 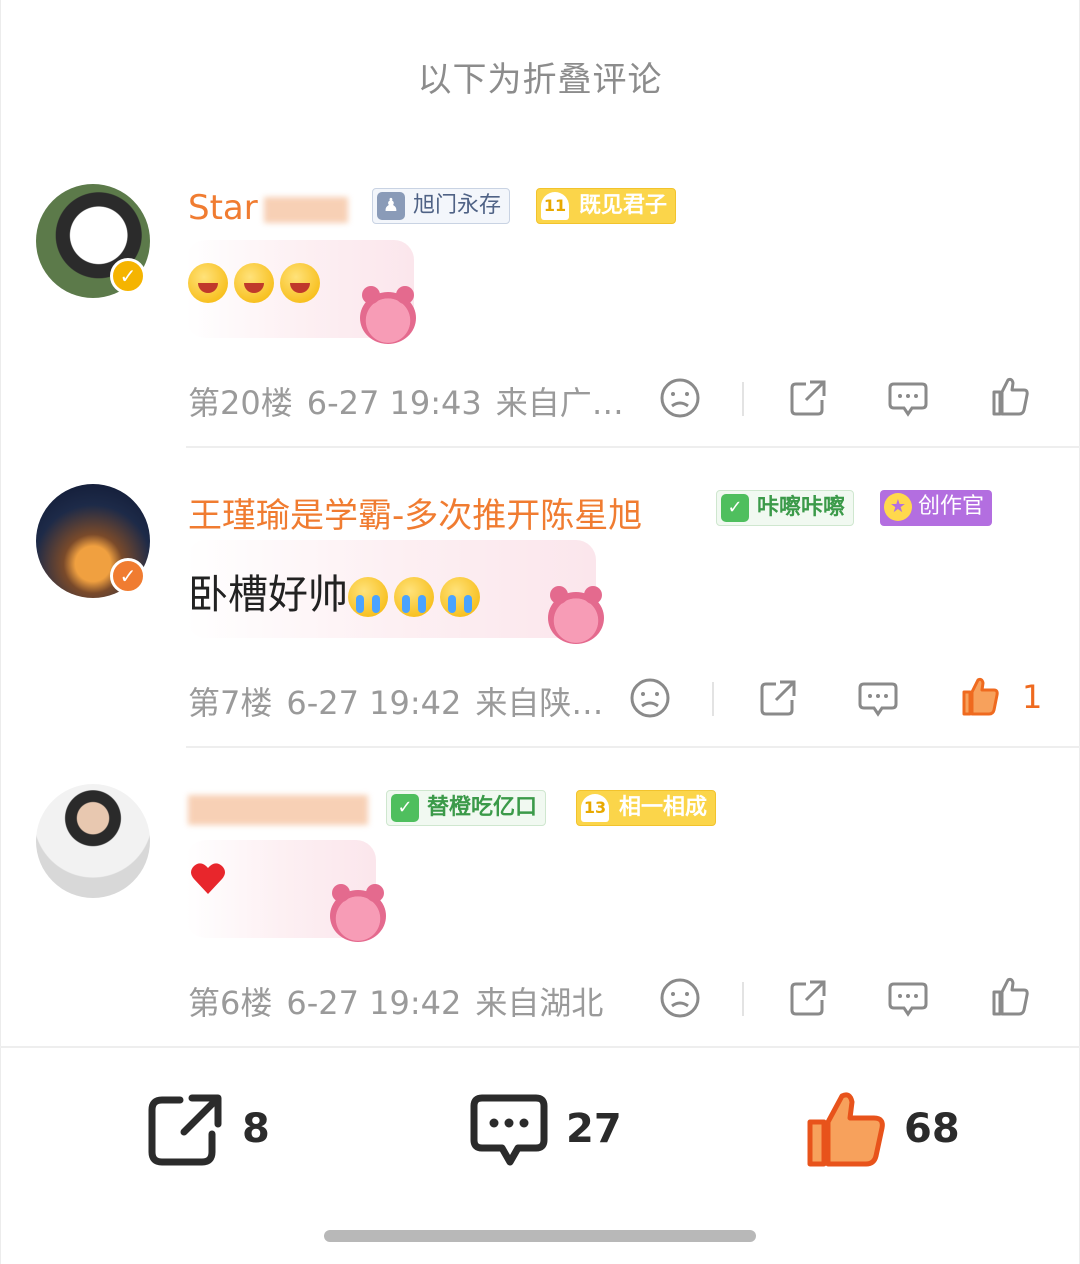 I want to click on like-count: 68, so click(x=932, y=1129).